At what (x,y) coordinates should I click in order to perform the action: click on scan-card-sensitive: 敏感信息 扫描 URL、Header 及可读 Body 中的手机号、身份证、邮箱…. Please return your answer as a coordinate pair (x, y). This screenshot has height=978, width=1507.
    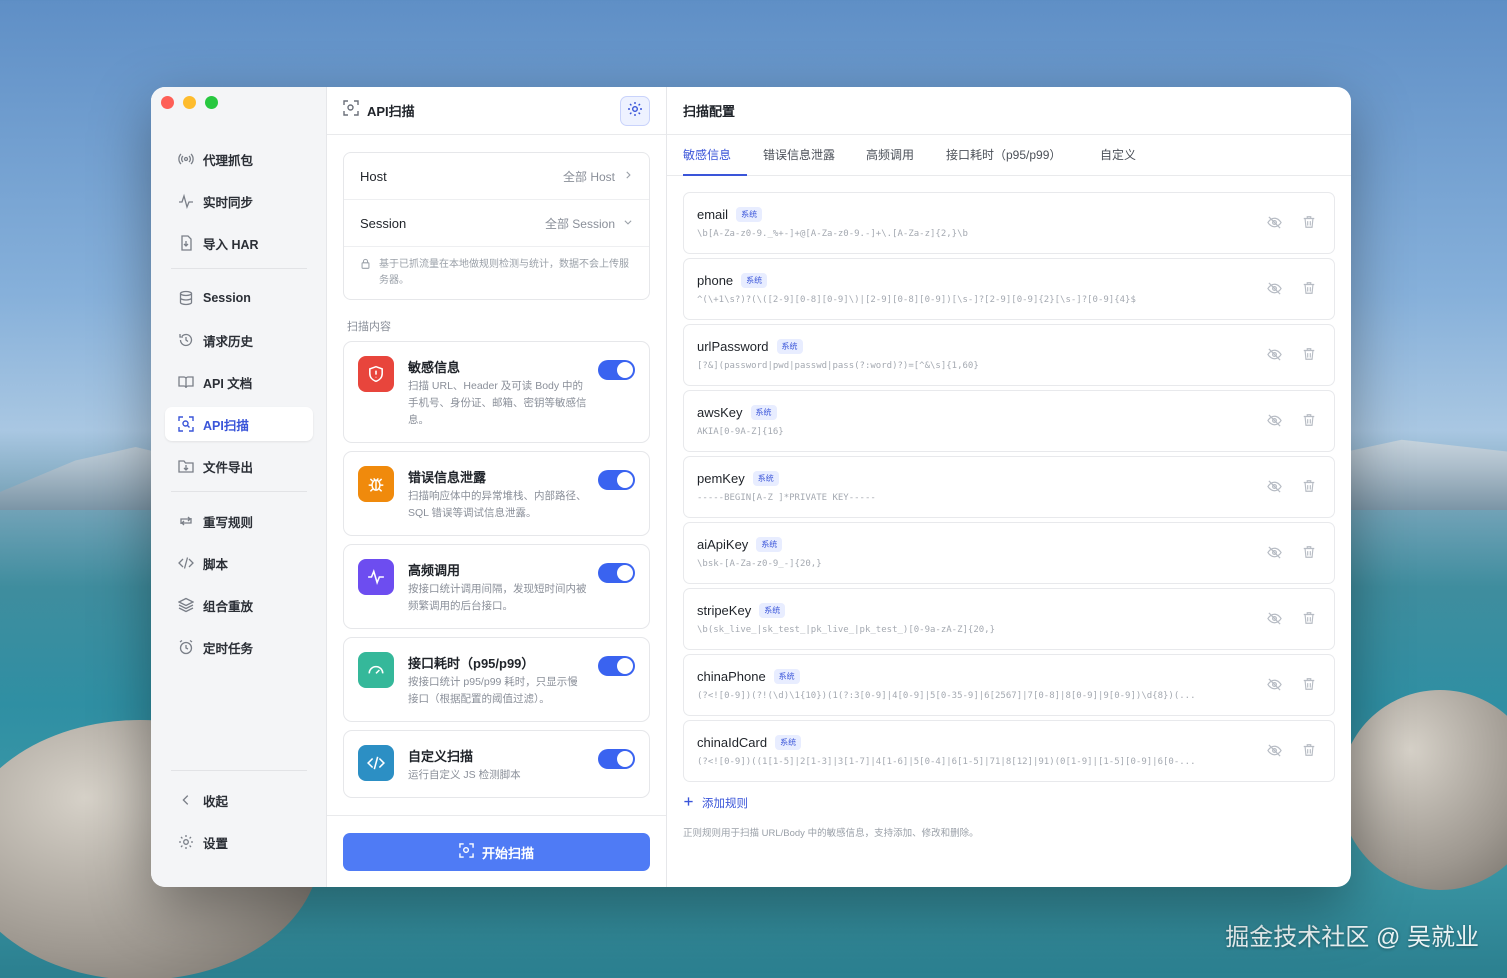
    Looking at the image, I should click on (496, 392).